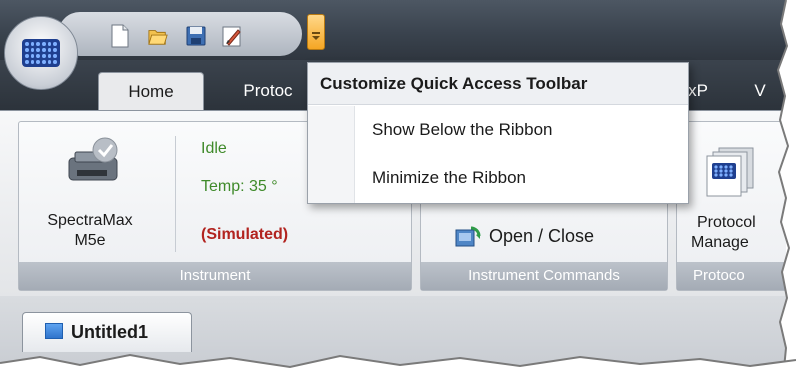 Image resolution: width=796 pixels, height=379 pixels. Describe the element at coordinates (726, 222) in the screenshot. I see `protocol-manager-label-line1: Protocol` at that location.